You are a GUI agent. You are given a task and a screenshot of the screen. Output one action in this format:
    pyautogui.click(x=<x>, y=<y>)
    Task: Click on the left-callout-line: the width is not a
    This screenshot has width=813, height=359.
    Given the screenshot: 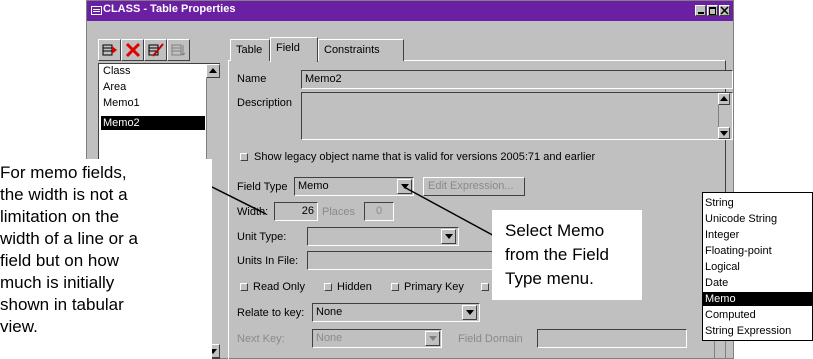 What is the action you would take?
    pyautogui.click(x=64, y=194)
    